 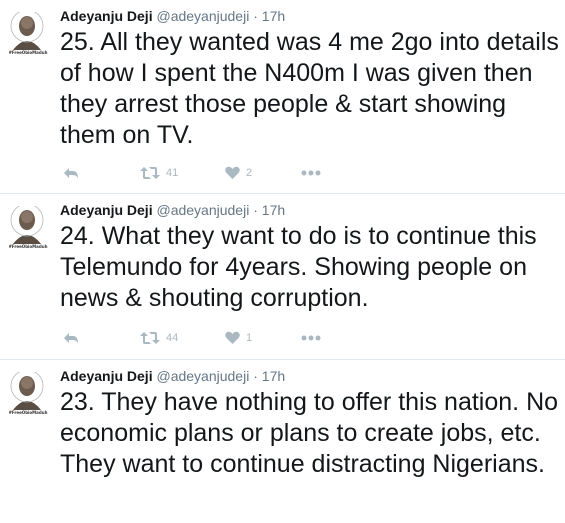 I want to click on retweet-button: 44, so click(x=159, y=338).